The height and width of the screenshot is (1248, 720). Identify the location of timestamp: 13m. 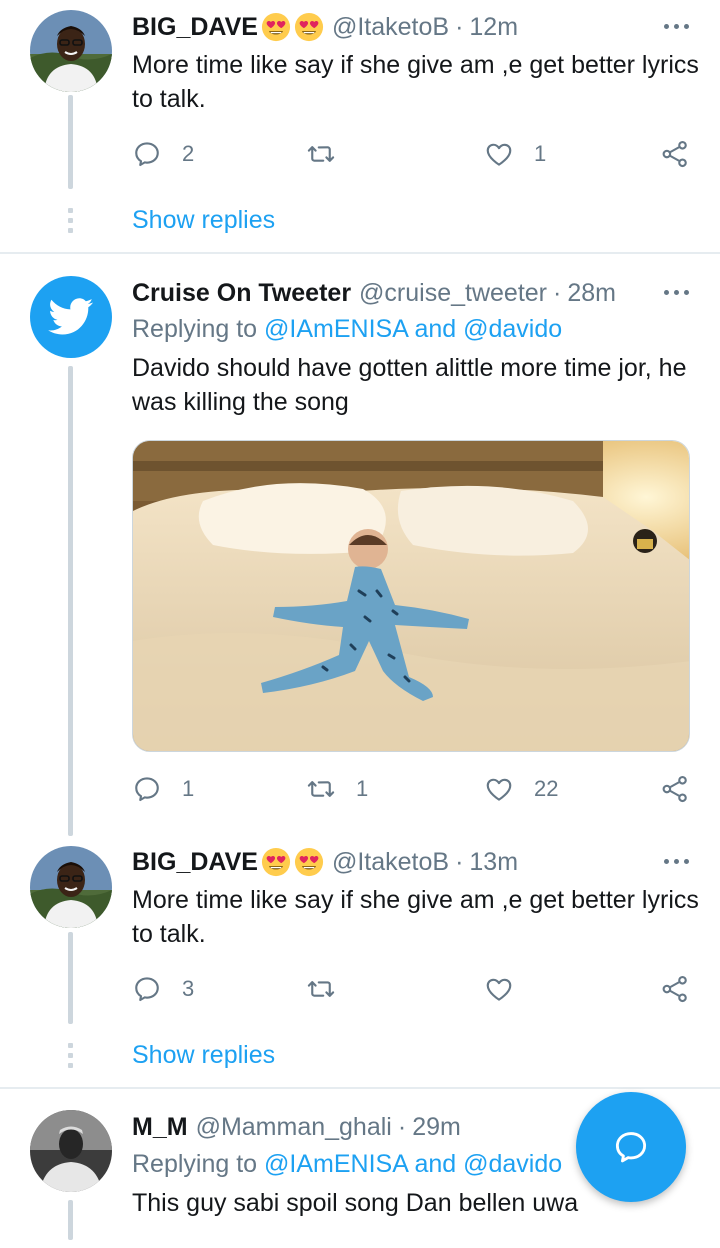
(493, 862).